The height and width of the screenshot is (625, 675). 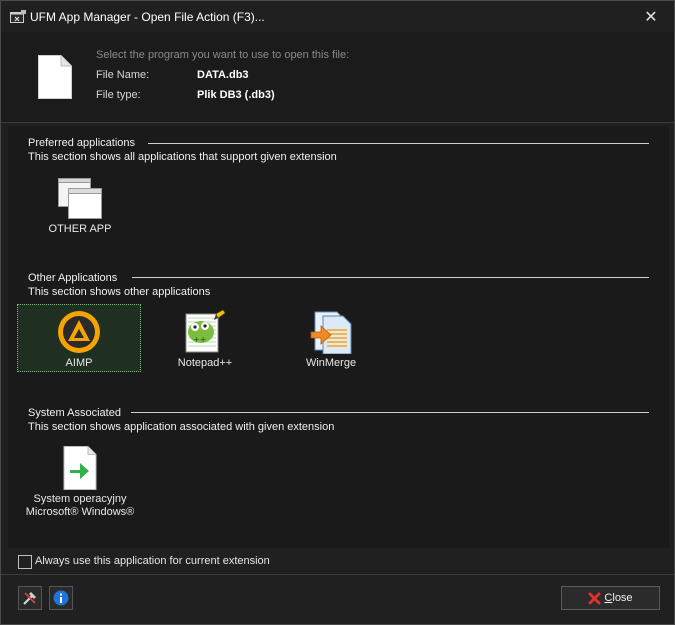 I want to click on preferred-section-divider, so click(x=398, y=143).